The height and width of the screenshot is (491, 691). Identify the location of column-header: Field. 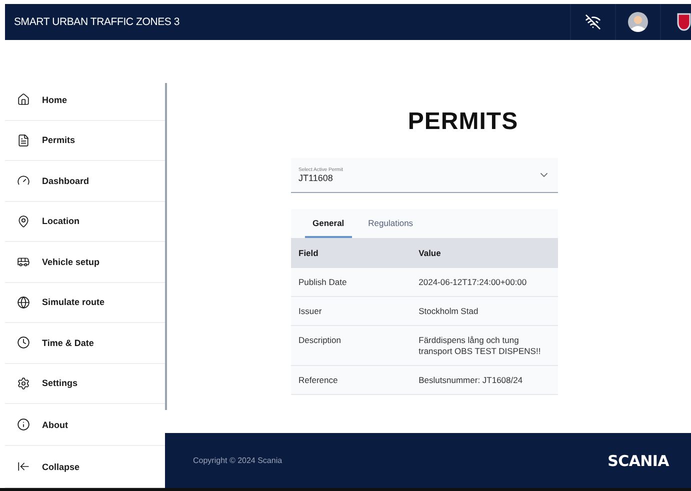
(350, 253).